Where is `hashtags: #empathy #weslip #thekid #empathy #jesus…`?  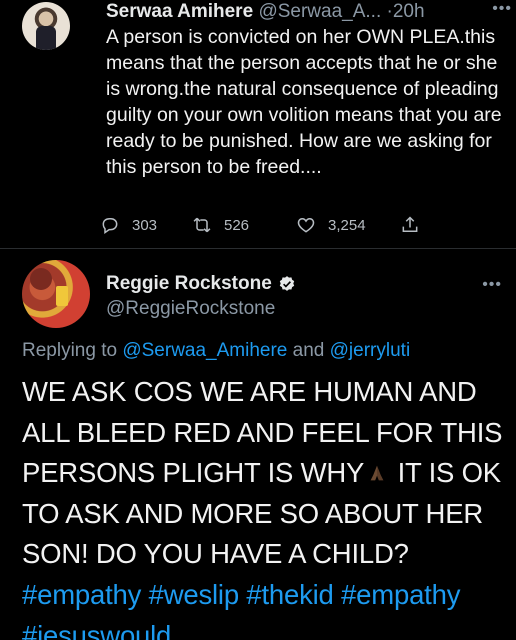 hashtags: #empathy #weslip #thekid #empathy #jesus… is located at coordinates (267, 607).